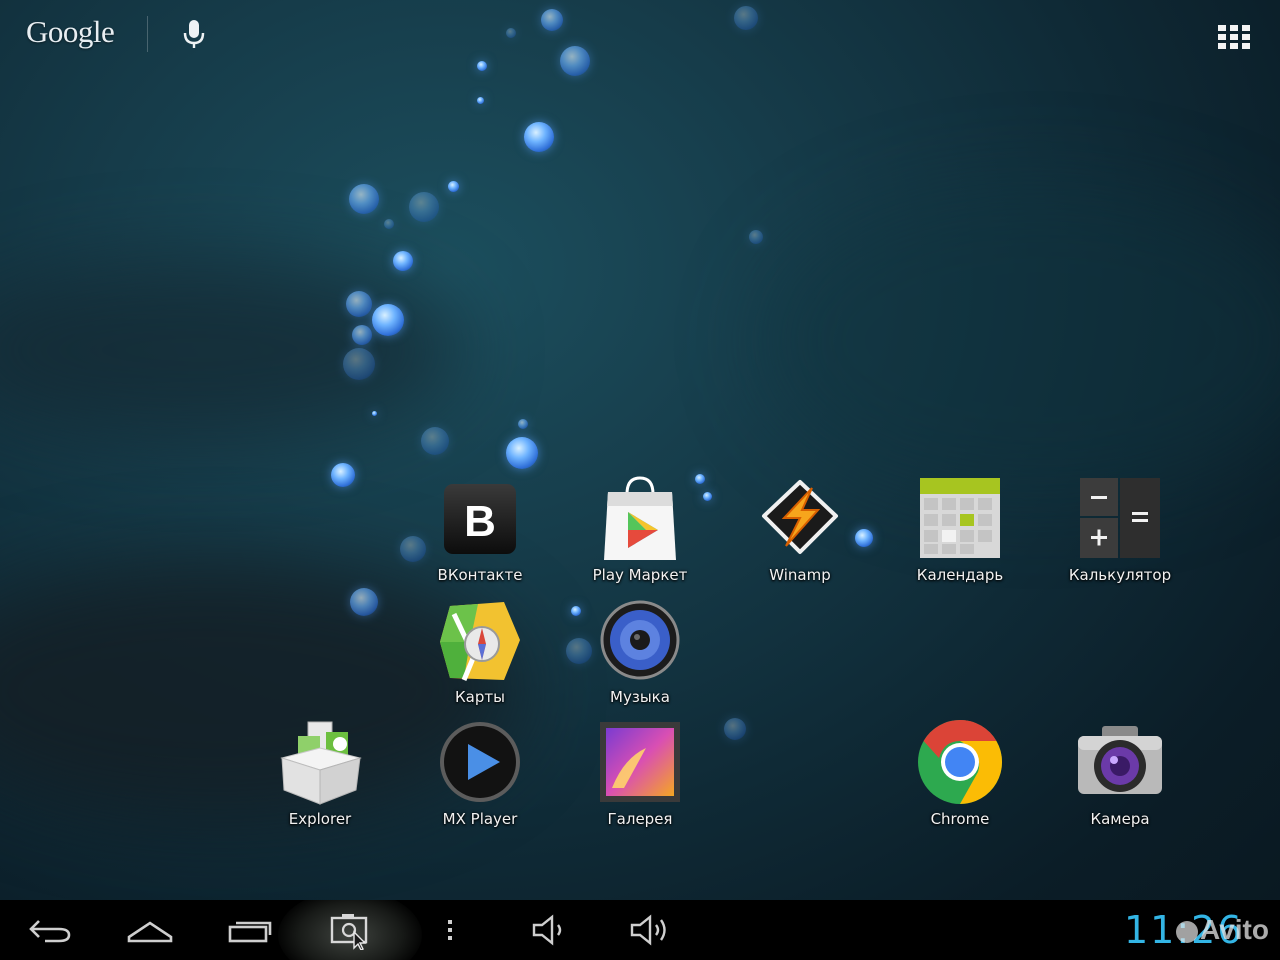 This screenshot has width=1280, height=960. I want to click on app-gallery: Галерея, so click(640, 773).